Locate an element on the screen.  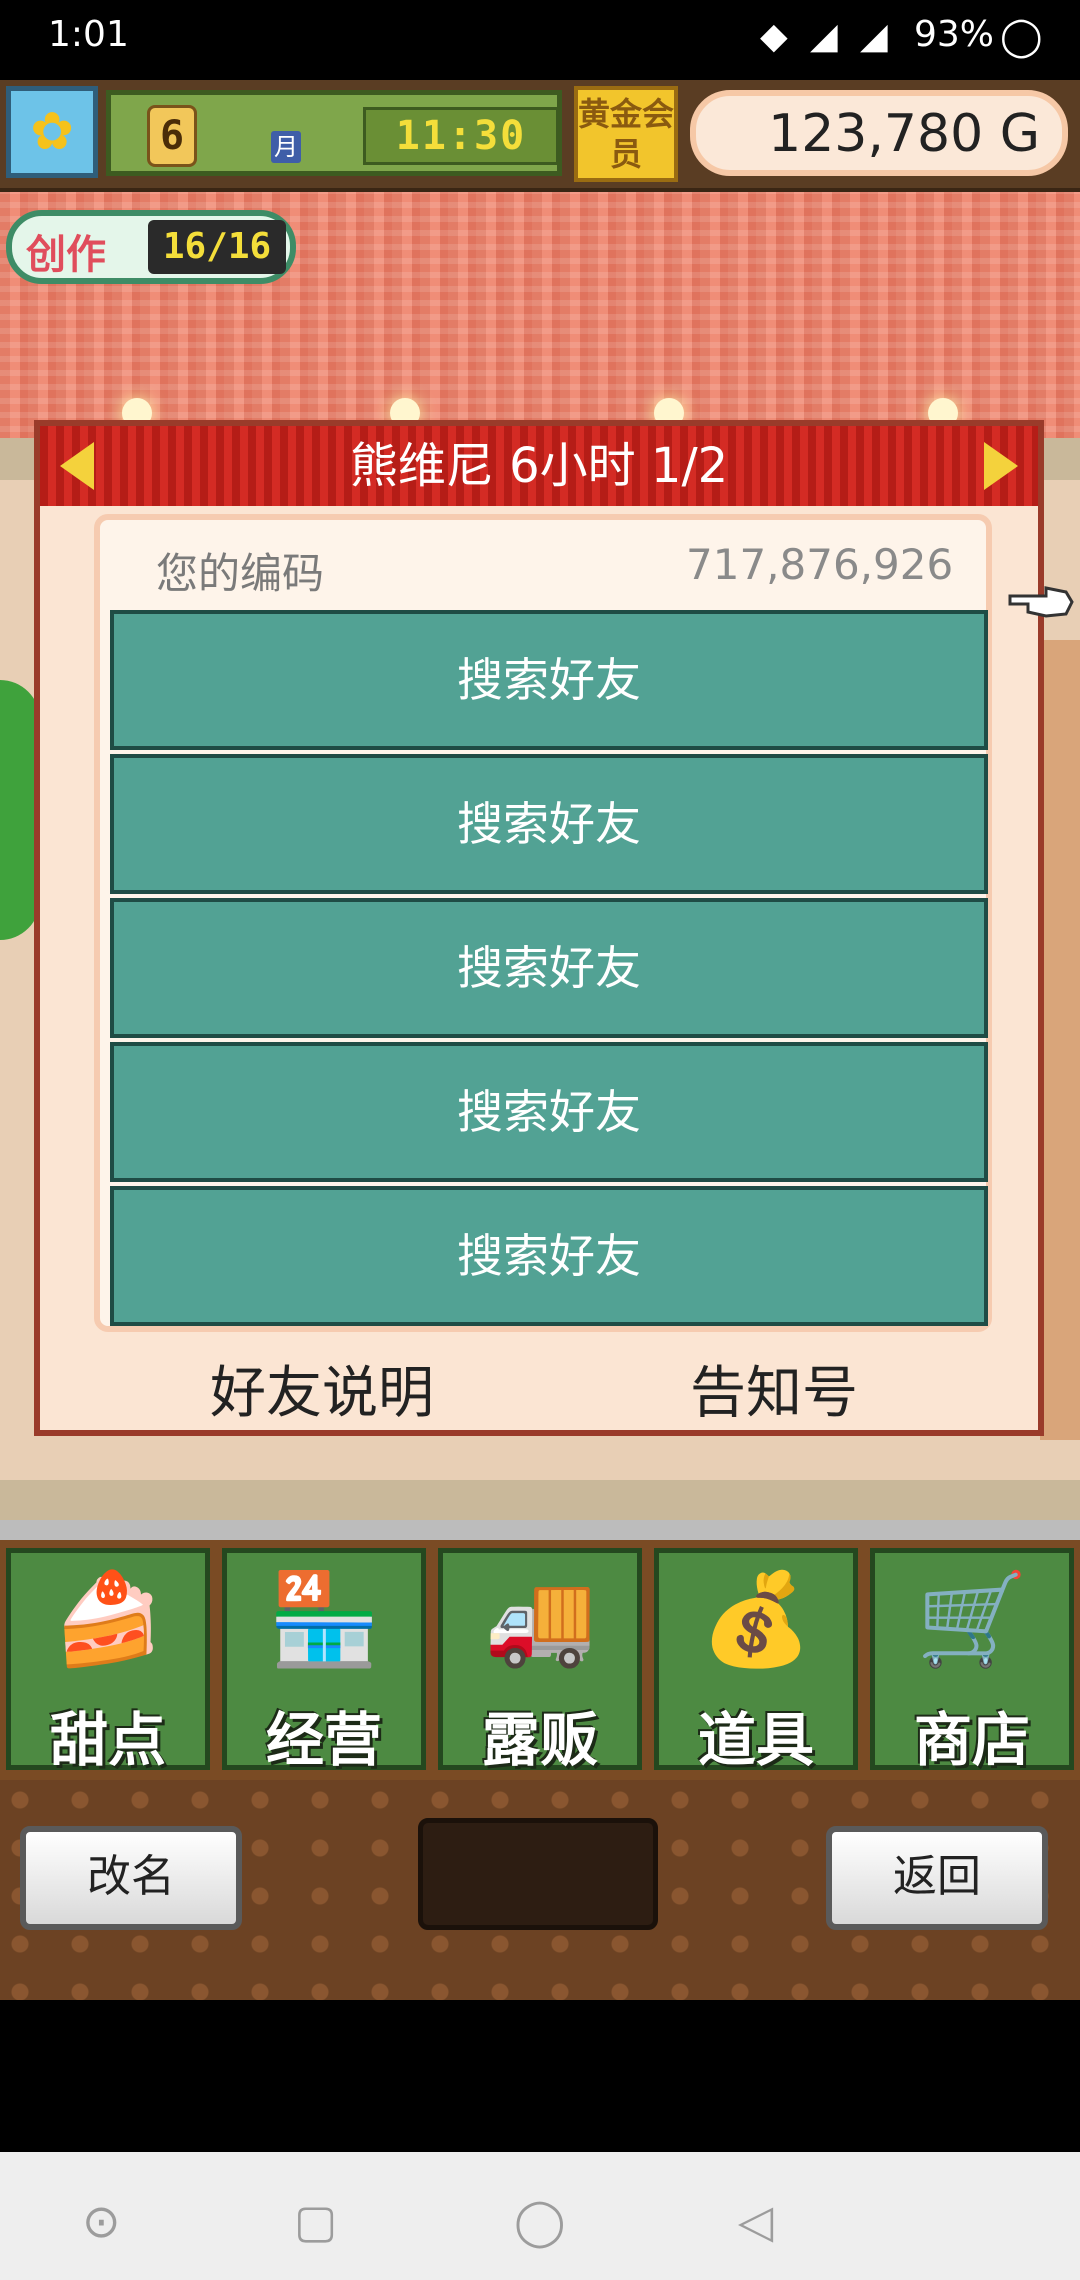
notify-code-link: 告知号 is located at coordinates (774, 1388).